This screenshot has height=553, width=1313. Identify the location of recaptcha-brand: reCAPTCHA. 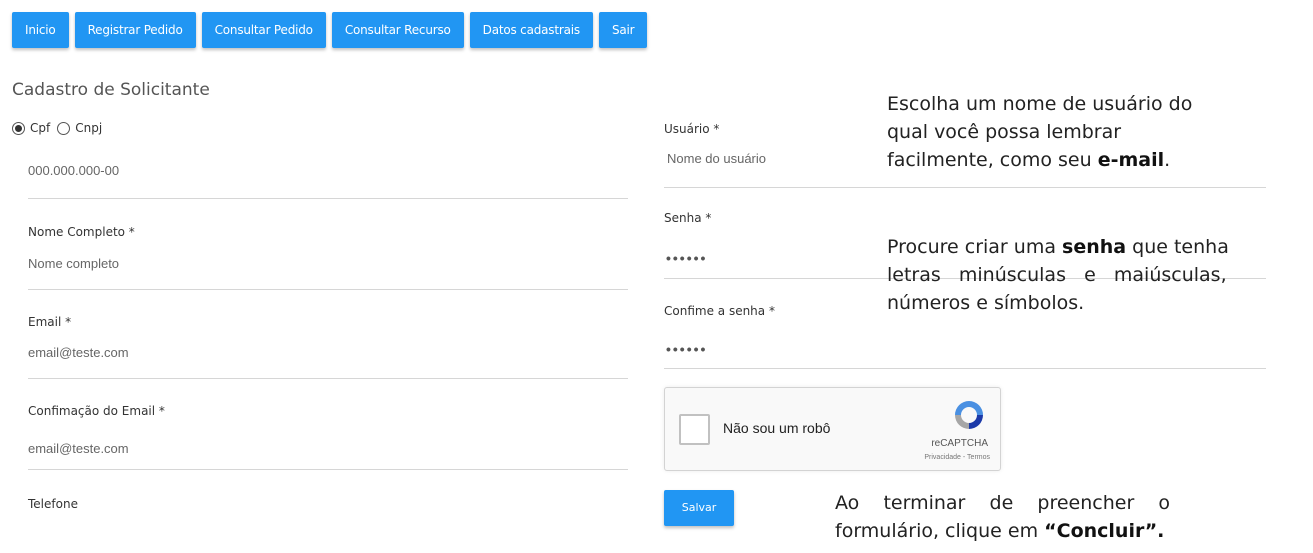
(959, 443).